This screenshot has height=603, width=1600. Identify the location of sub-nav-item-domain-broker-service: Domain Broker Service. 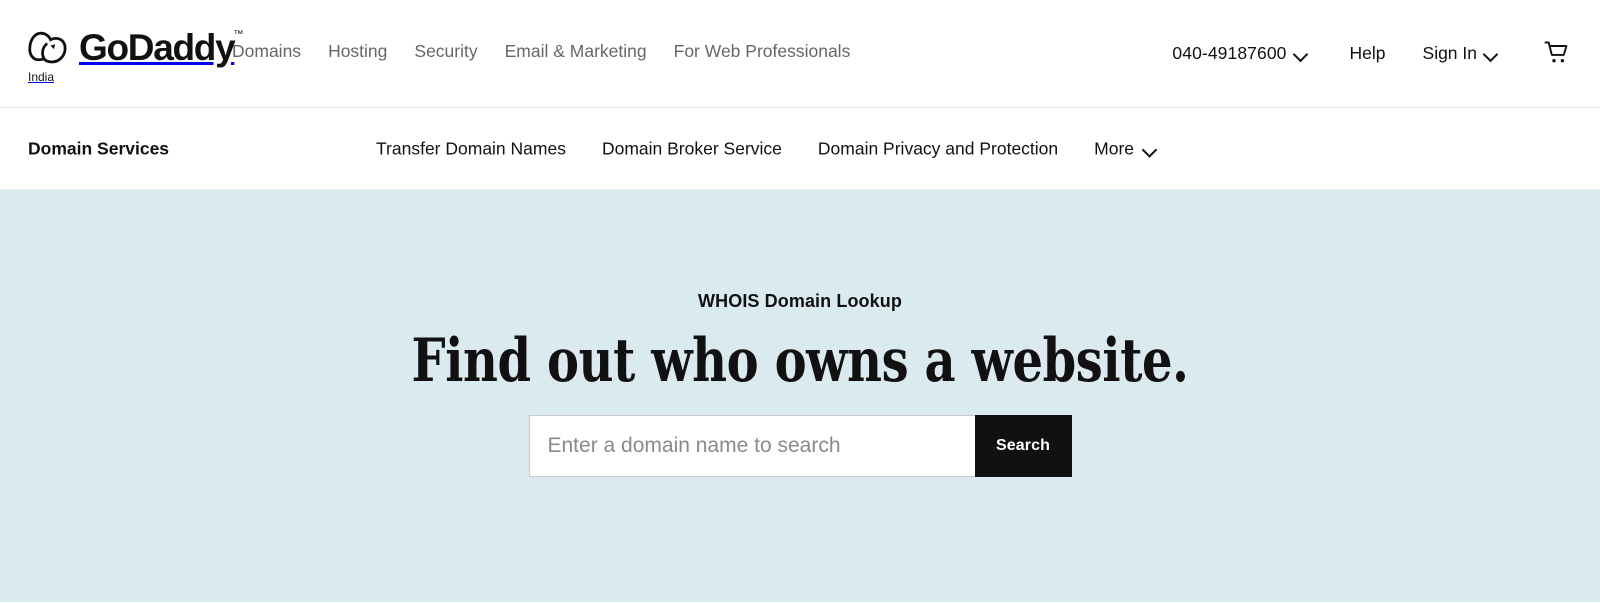
(692, 148).